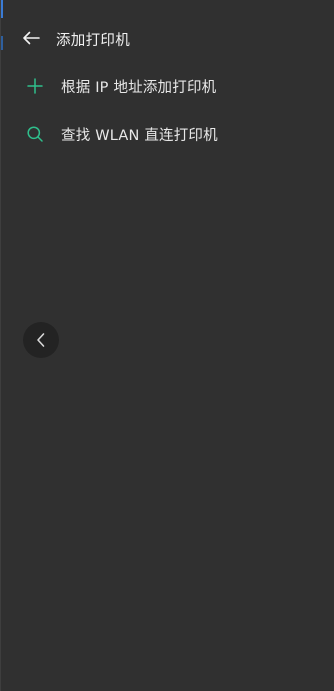 The width and height of the screenshot is (334, 691). Describe the element at coordinates (139, 135) in the screenshot. I see `find-wlan-direct-label: 查找 WLAN 直连打印机` at that location.